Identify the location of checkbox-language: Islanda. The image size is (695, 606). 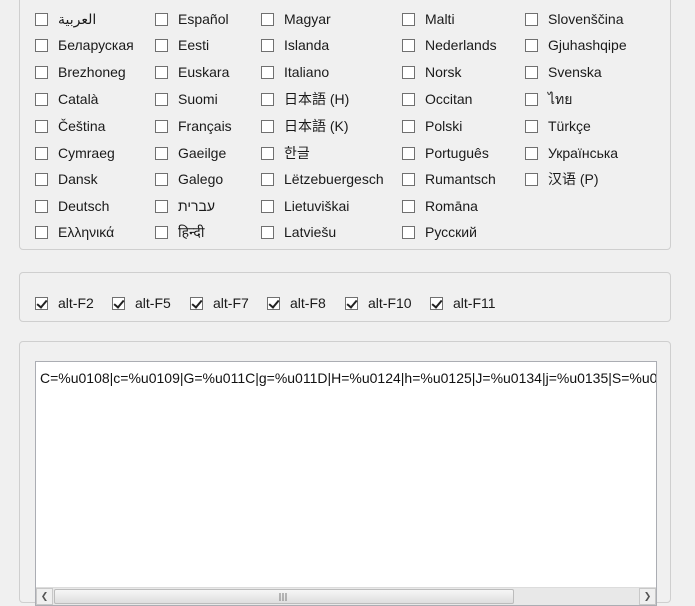
(295, 45).